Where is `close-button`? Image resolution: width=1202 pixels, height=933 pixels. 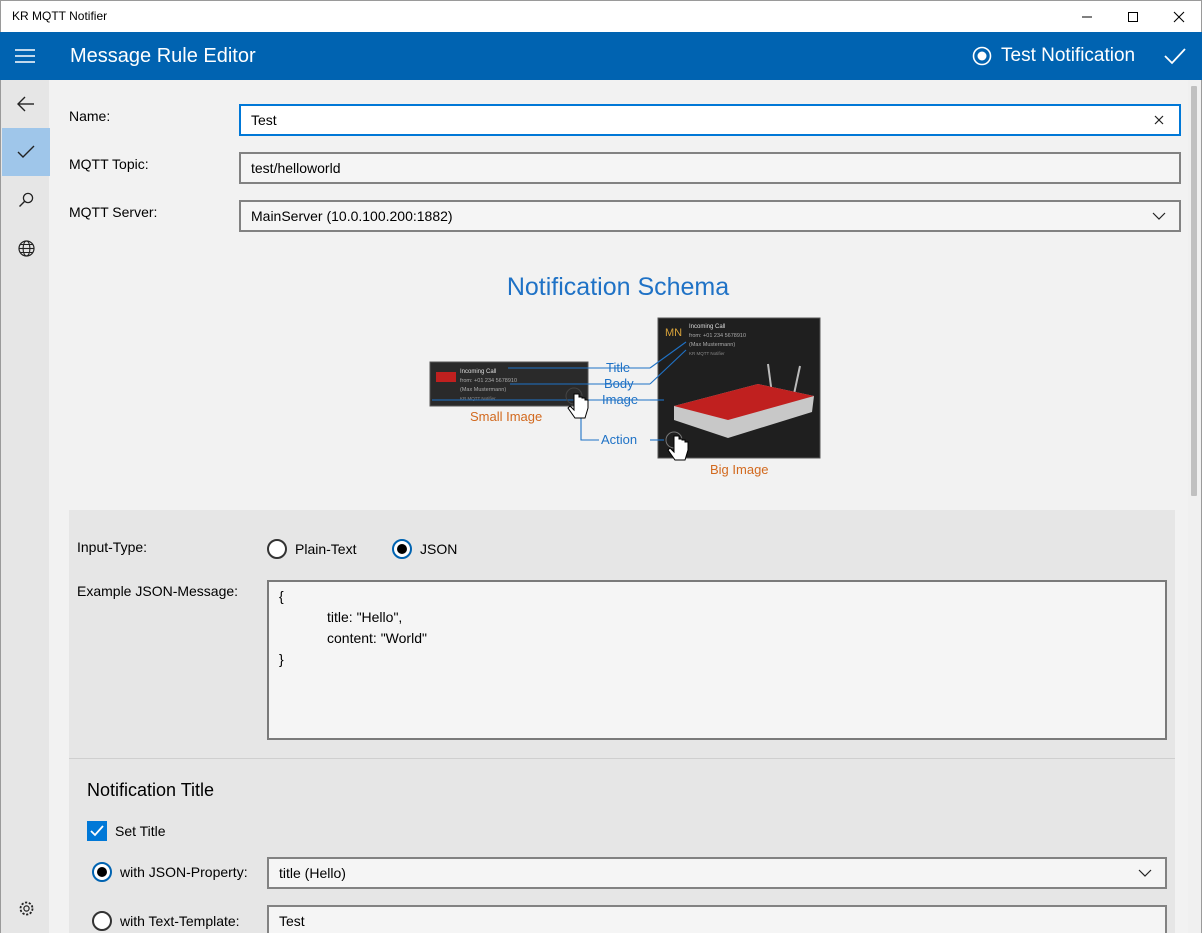 close-button is located at coordinates (1179, 17).